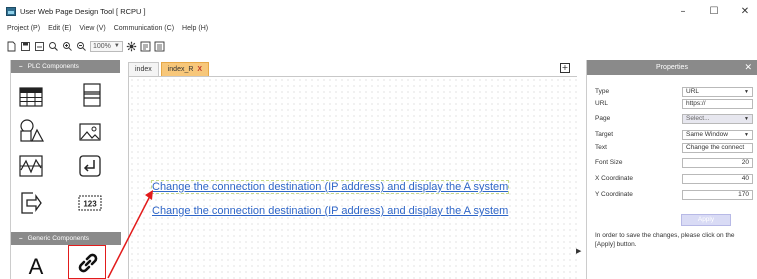  I want to click on menu-project: Project (P), so click(23, 31).